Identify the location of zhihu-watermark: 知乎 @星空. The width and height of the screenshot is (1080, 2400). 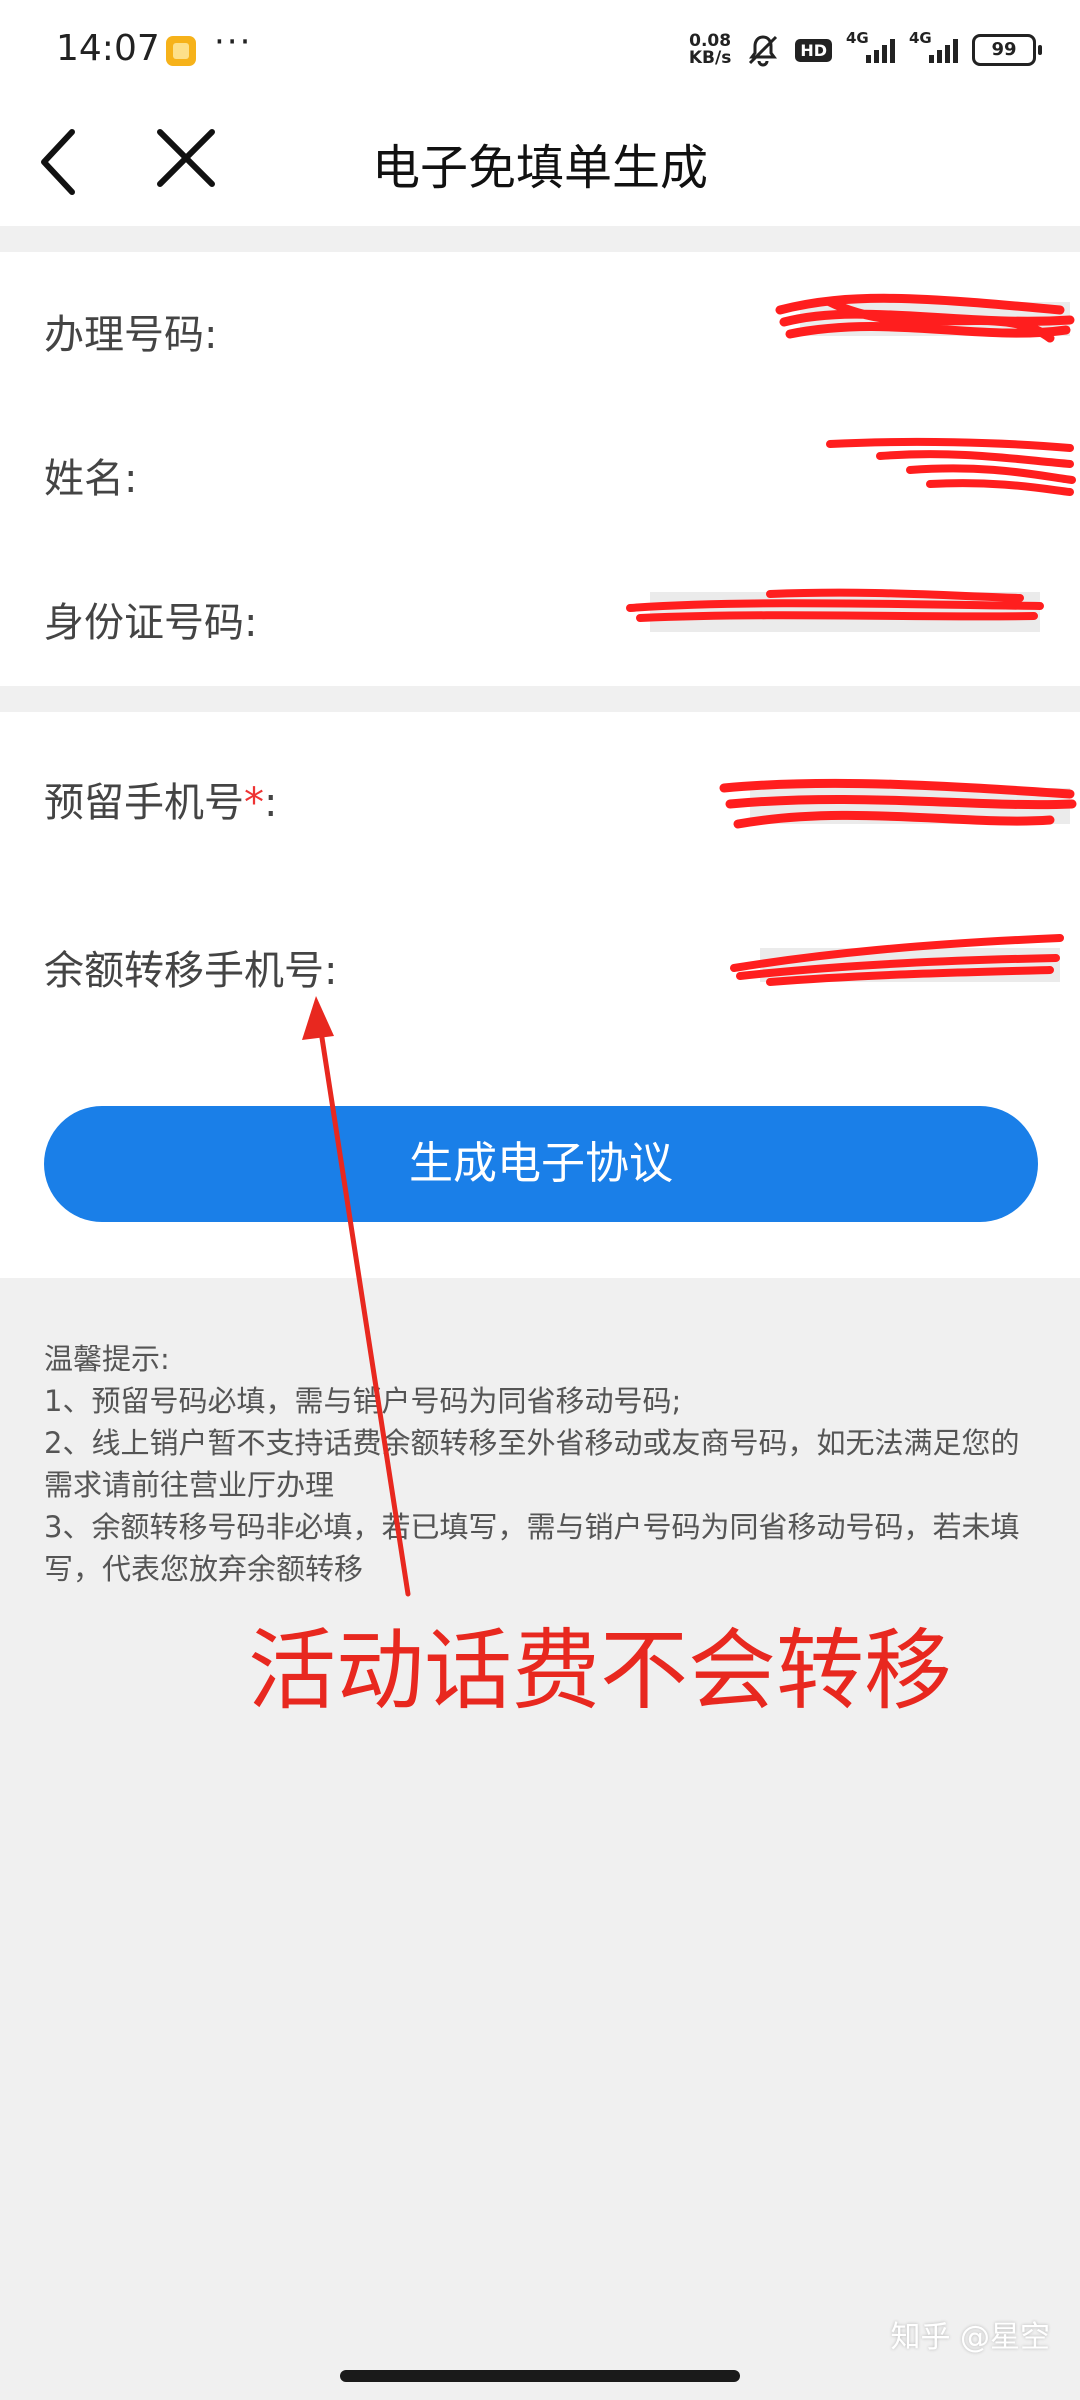
(970, 2337).